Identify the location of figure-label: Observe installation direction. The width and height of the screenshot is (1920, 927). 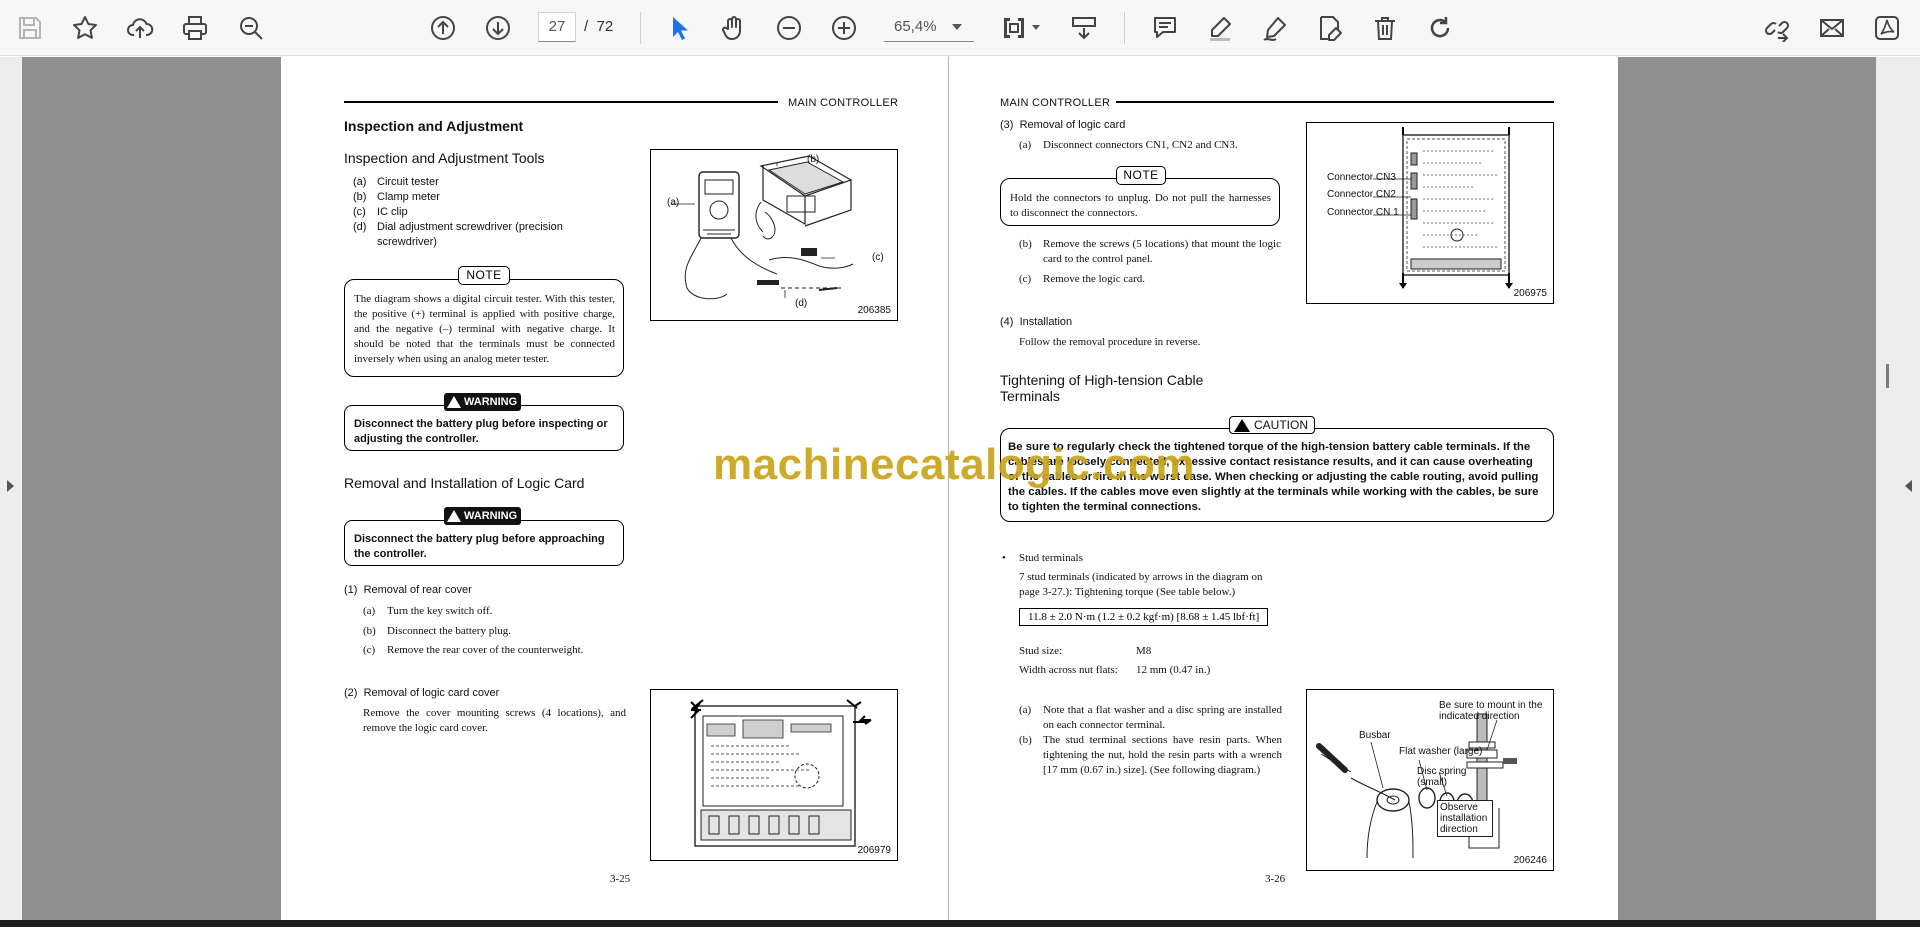
(1465, 818).